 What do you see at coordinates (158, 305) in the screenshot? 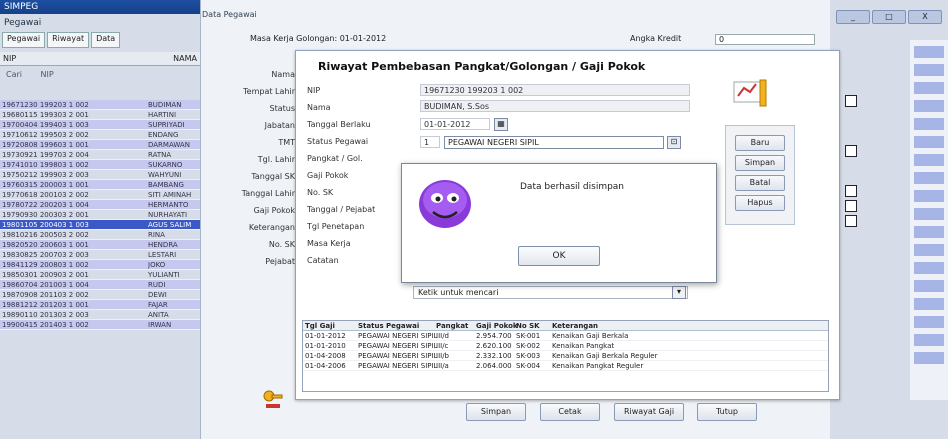
I see `list-item-nama: FAJAR` at bounding box center [158, 305].